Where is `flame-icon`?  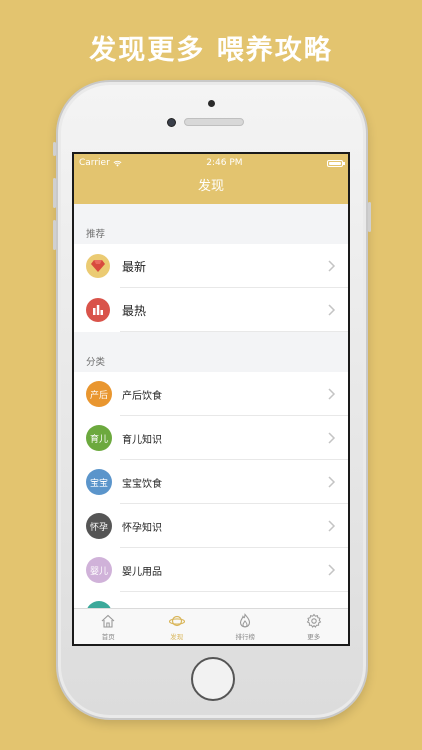 flame-icon is located at coordinates (245, 620).